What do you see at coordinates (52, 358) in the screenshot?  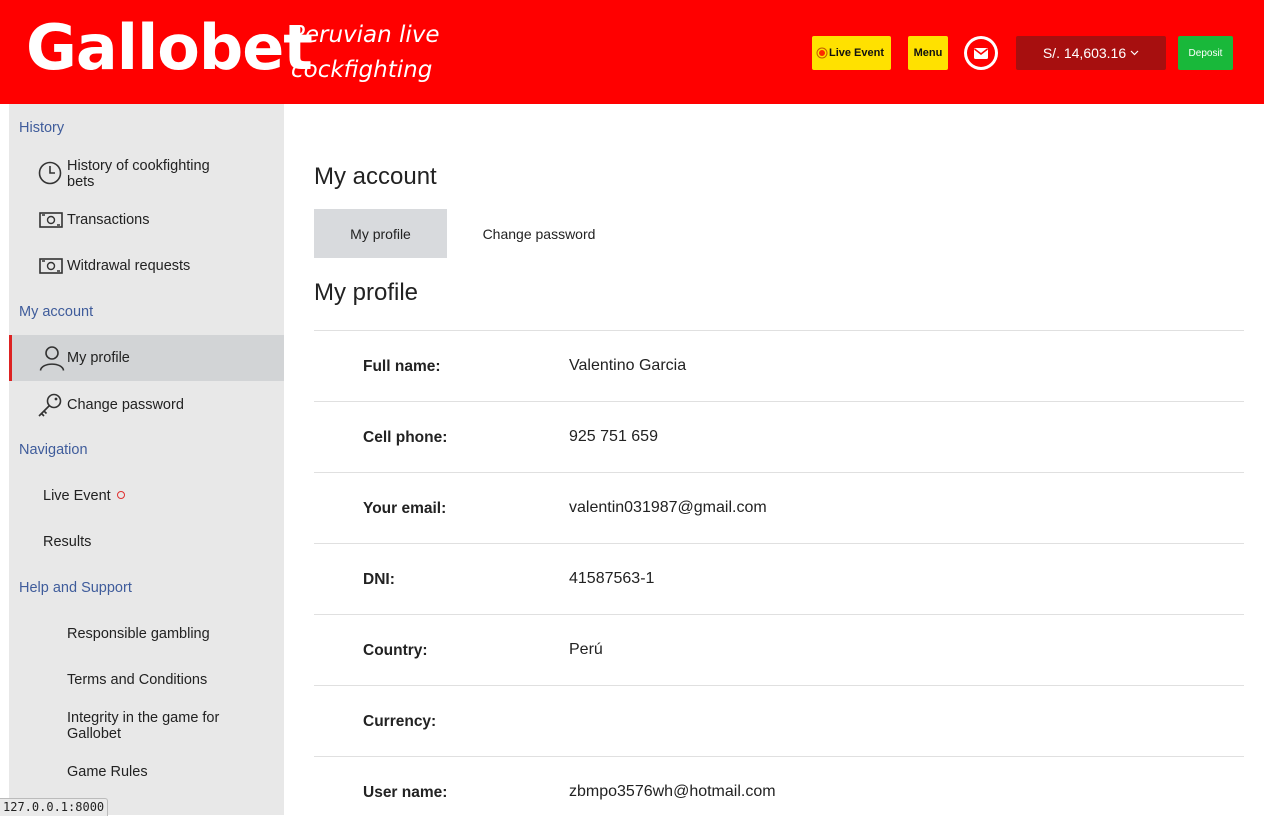 I see `user-icon` at bounding box center [52, 358].